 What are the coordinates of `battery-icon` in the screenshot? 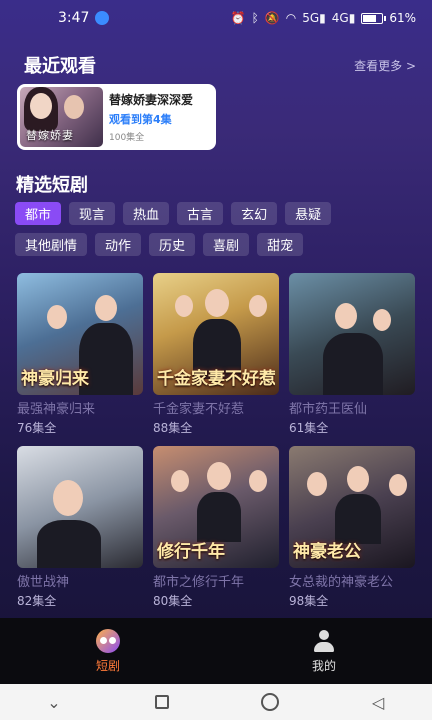 It's located at (374, 18).